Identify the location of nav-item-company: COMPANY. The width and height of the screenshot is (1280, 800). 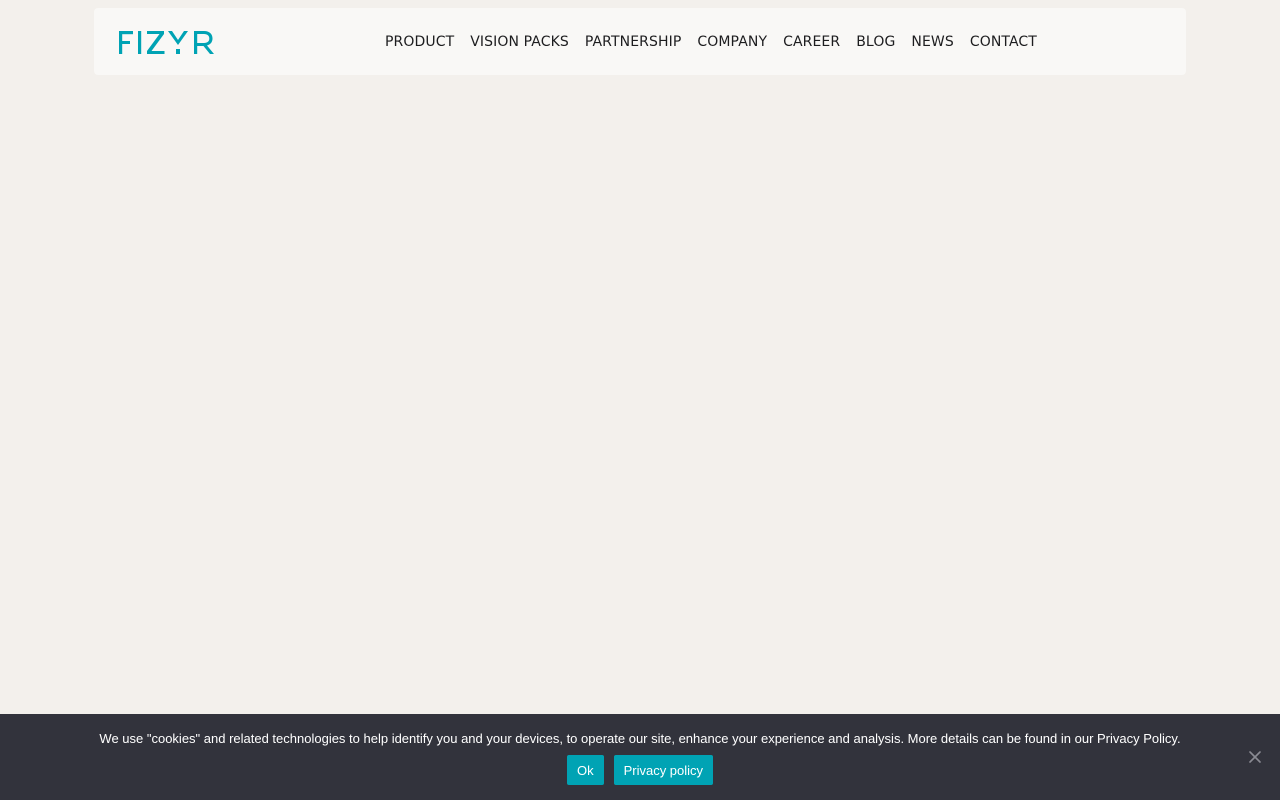
(732, 42).